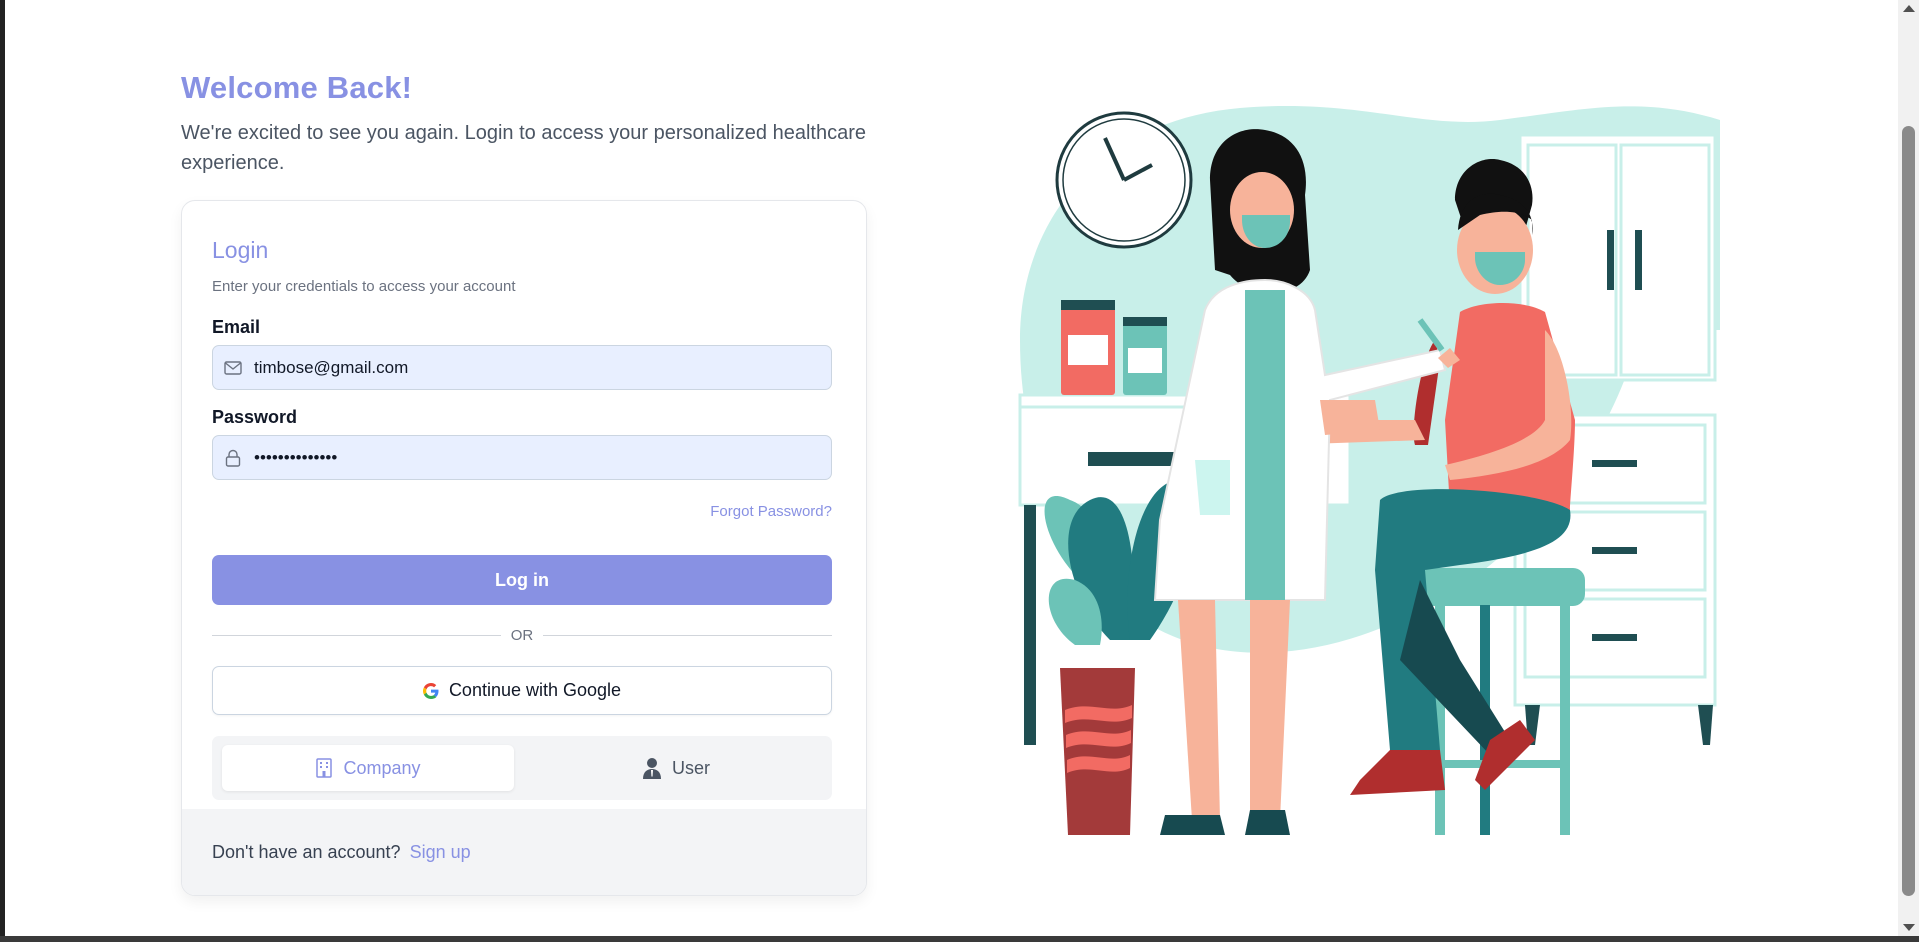 This screenshot has width=1919, height=942. I want to click on building-icon, so click(324, 768).